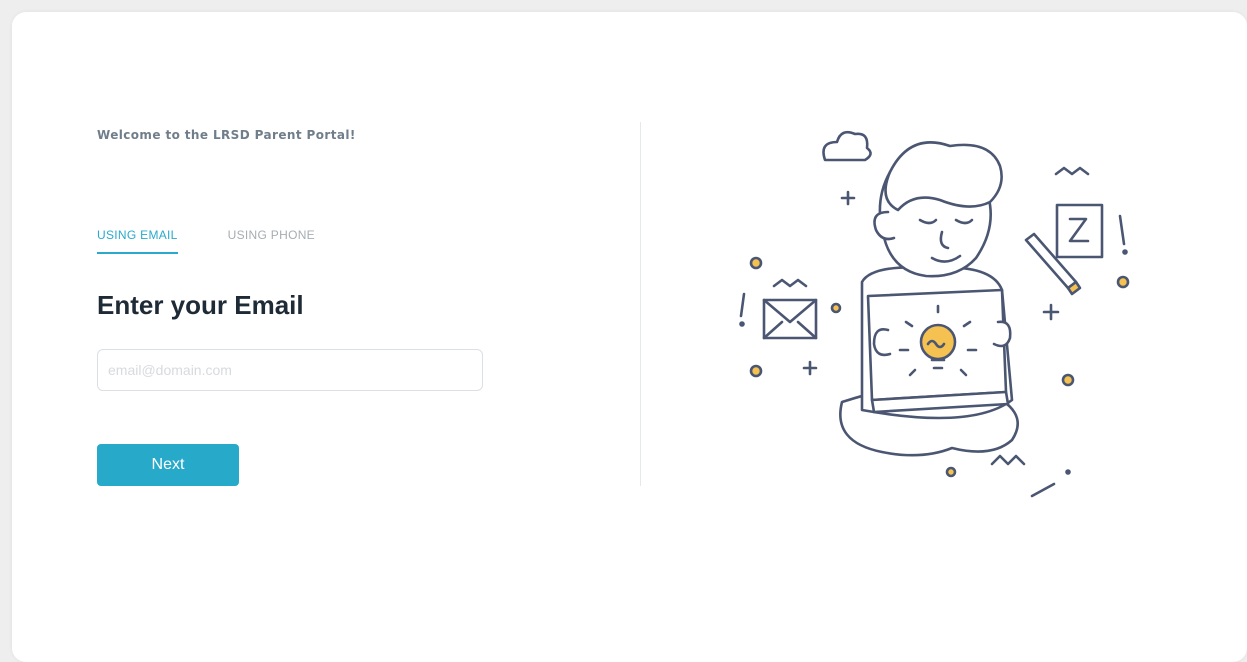  I want to click on envelope-icon, so click(790, 319).